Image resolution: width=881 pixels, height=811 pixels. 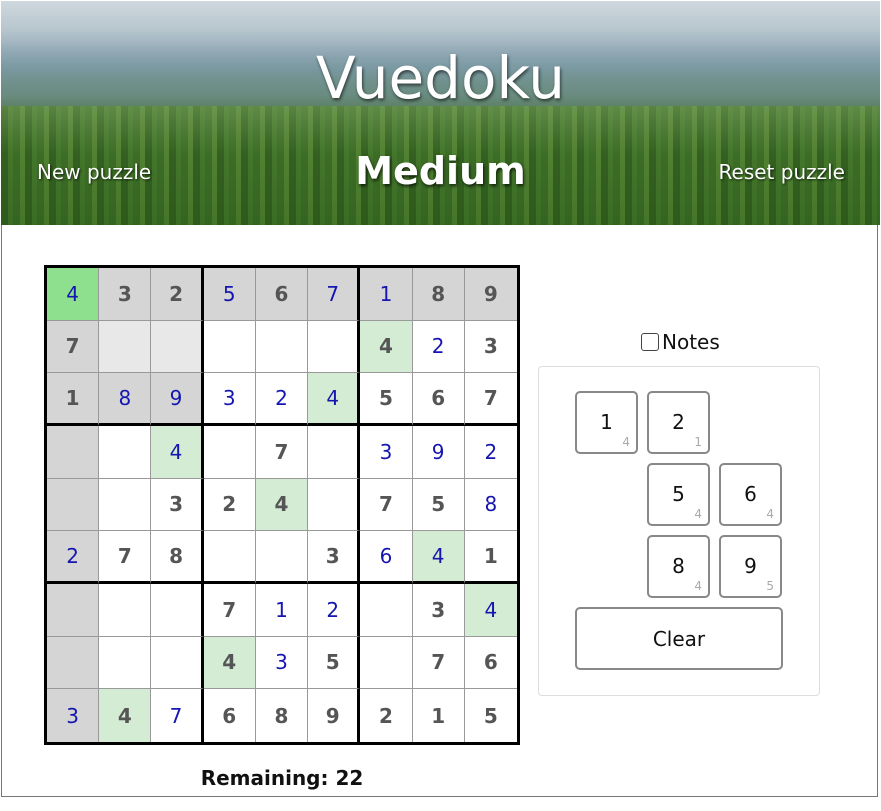 I want to click on key-number: 5, so click(x=678, y=494).